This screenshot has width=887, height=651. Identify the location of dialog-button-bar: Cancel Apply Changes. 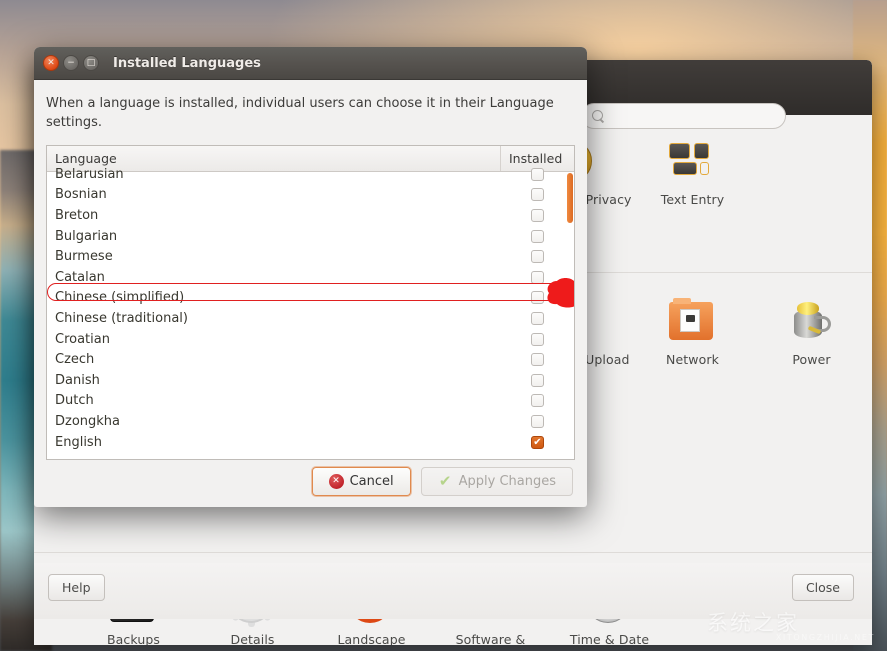
(310, 481).